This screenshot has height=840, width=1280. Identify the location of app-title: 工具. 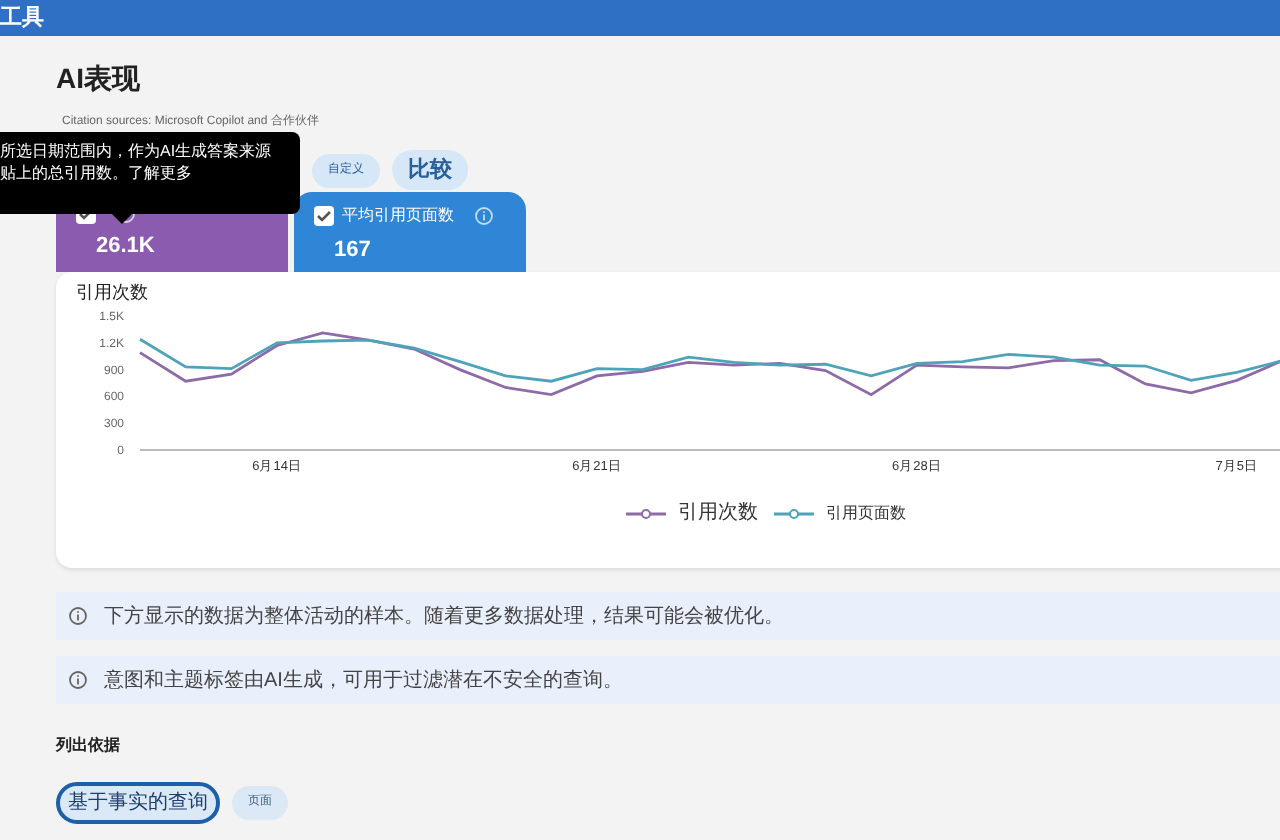
(22, 18).